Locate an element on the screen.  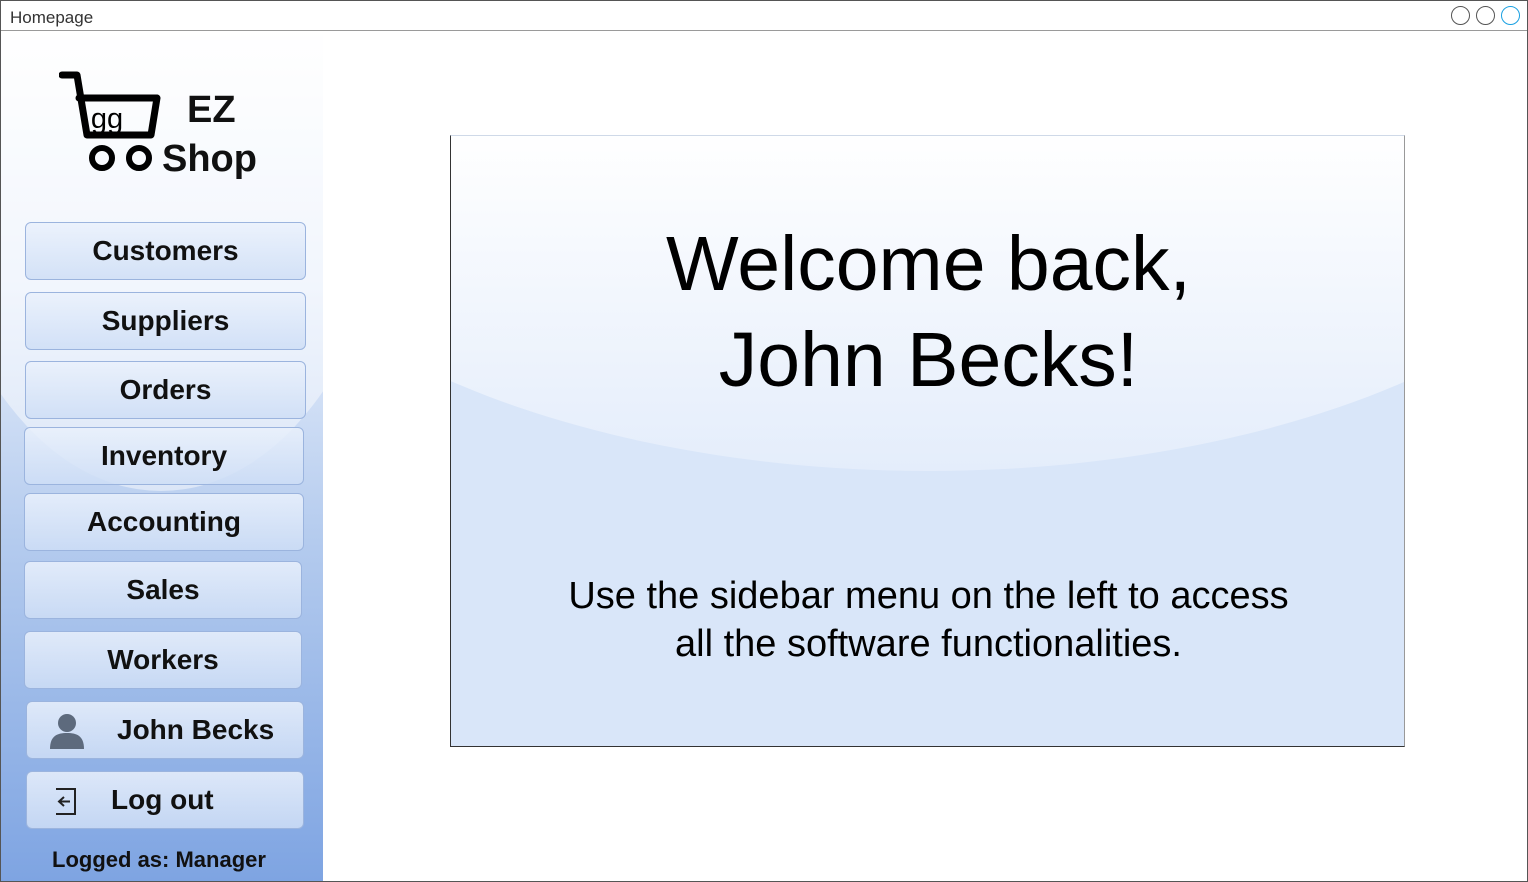
logout-button: Log out is located at coordinates (165, 800).